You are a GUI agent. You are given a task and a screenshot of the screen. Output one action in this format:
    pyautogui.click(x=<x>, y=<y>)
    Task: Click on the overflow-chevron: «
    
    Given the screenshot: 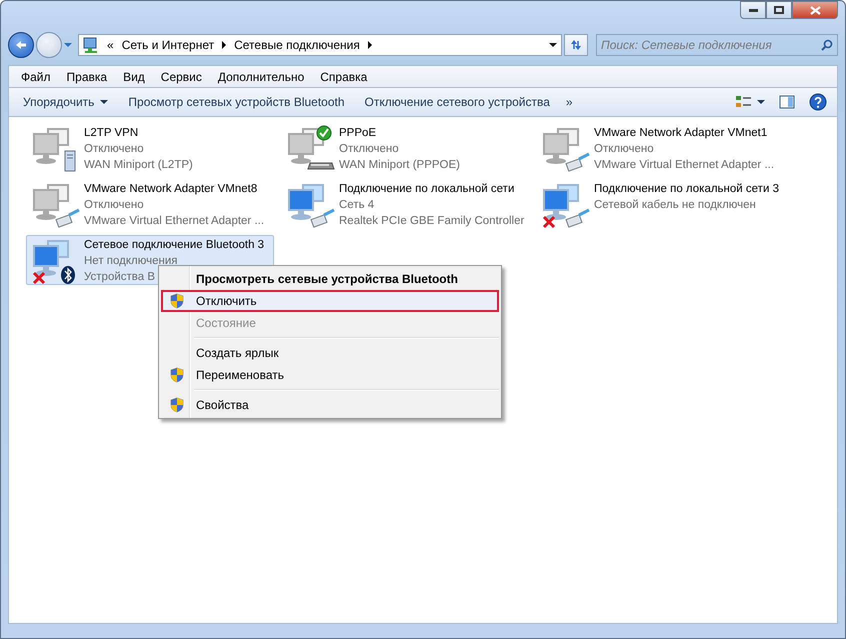 What is the action you would take?
    pyautogui.click(x=110, y=45)
    